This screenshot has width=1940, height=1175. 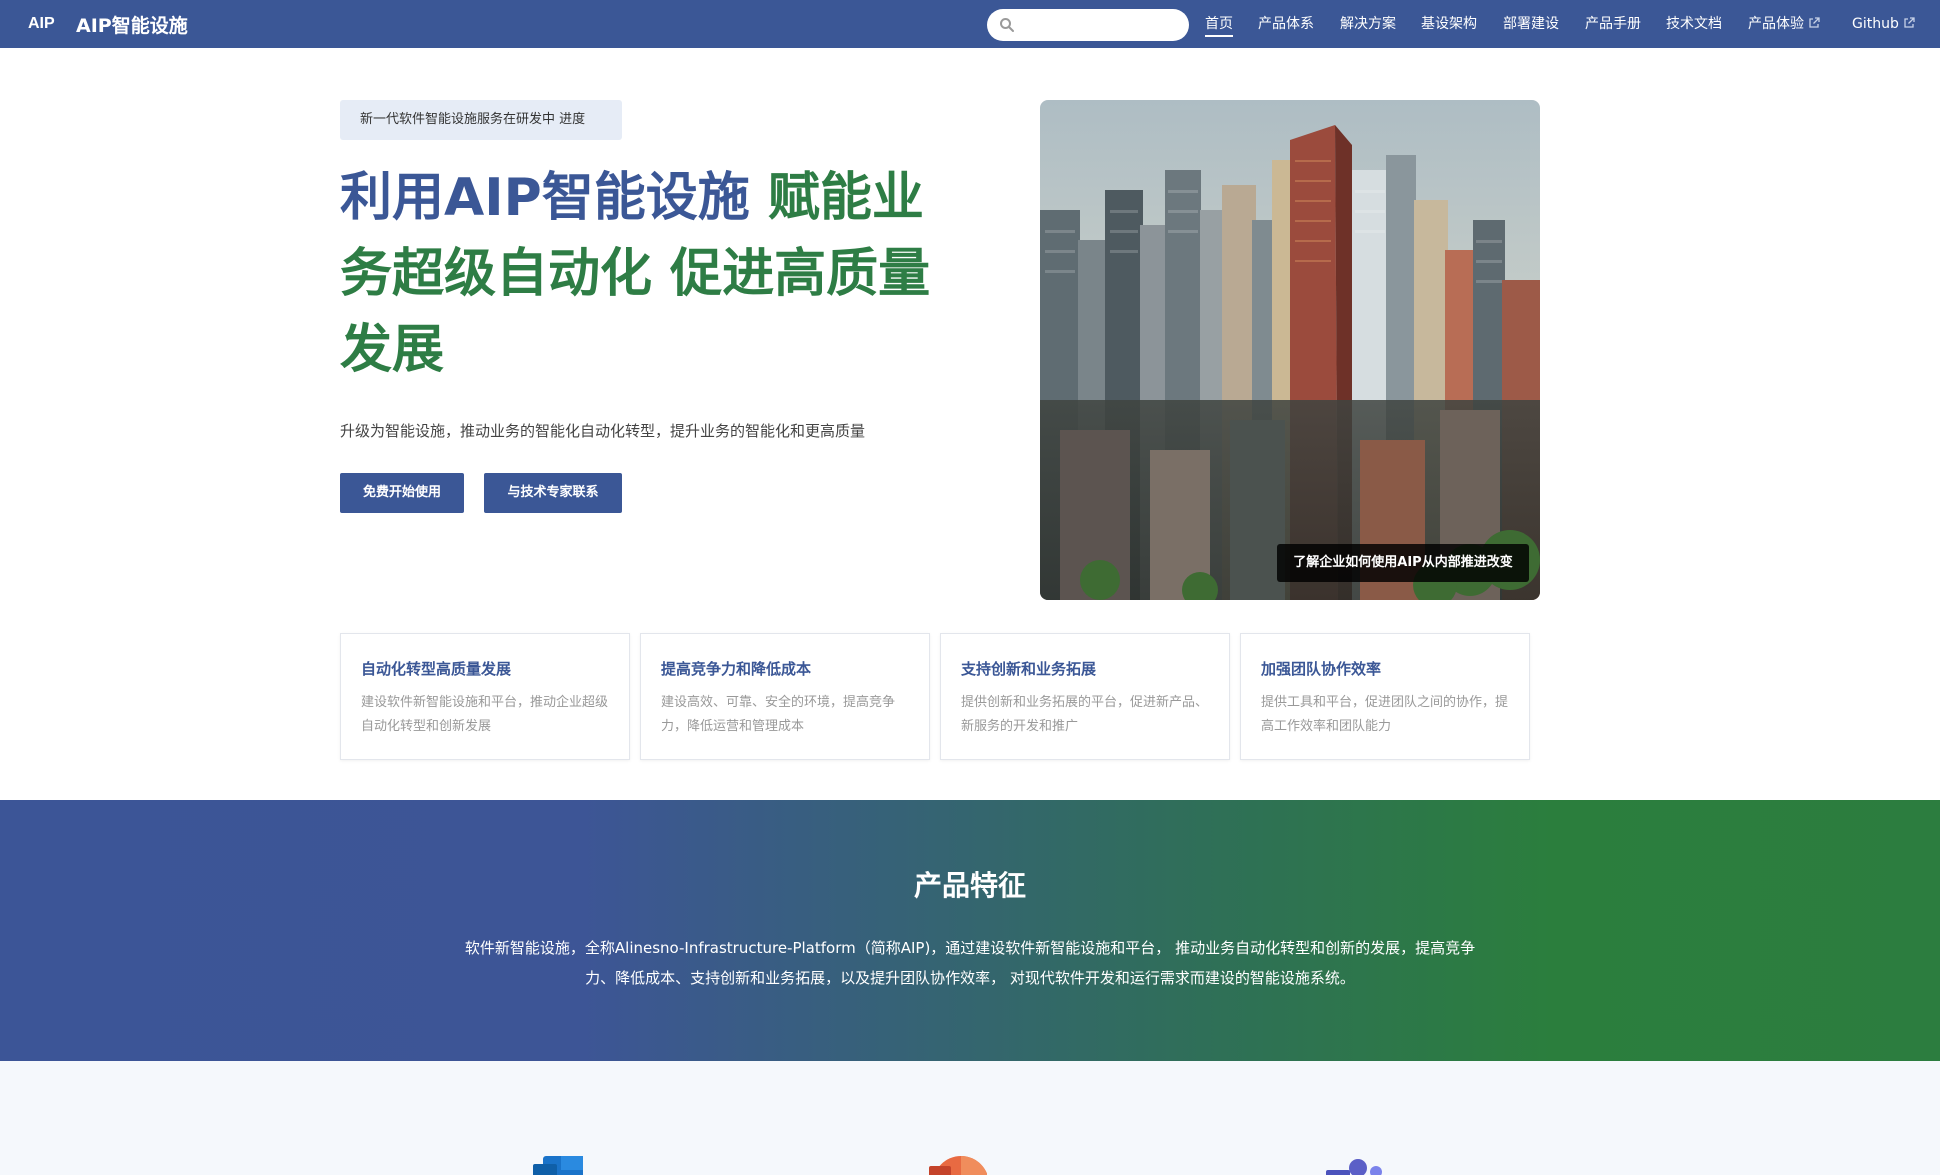 What do you see at coordinates (1875, 24) in the screenshot?
I see `nav-github-label: Github` at bounding box center [1875, 24].